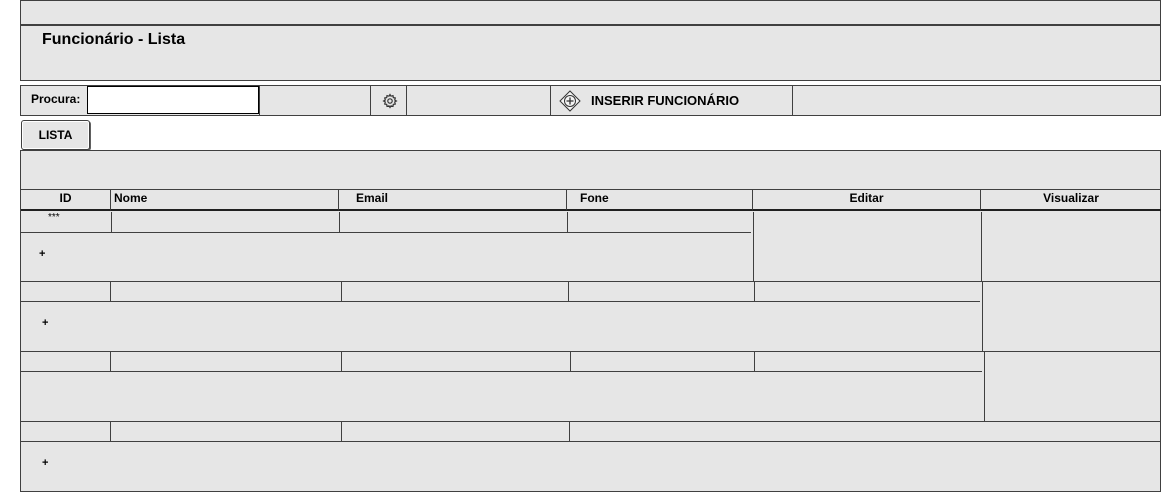 The height and width of the screenshot is (493, 1164). What do you see at coordinates (66, 200) in the screenshot?
I see `column-header-id: ID` at bounding box center [66, 200].